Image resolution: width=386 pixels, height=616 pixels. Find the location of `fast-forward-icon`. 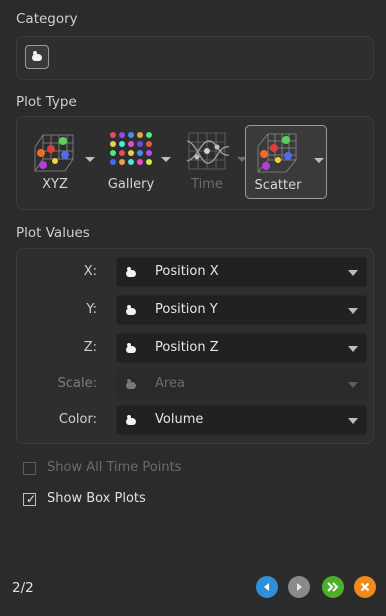

fast-forward-icon is located at coordinates (333, 587).